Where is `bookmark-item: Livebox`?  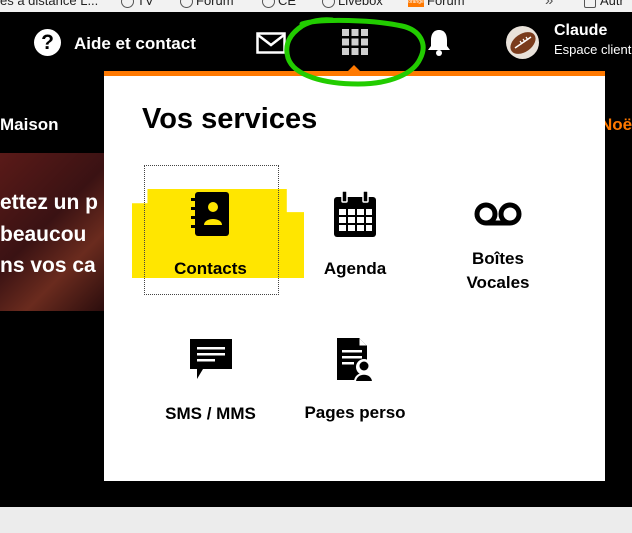 bookmark-item: Livebox is located at coordinates (352, 4).